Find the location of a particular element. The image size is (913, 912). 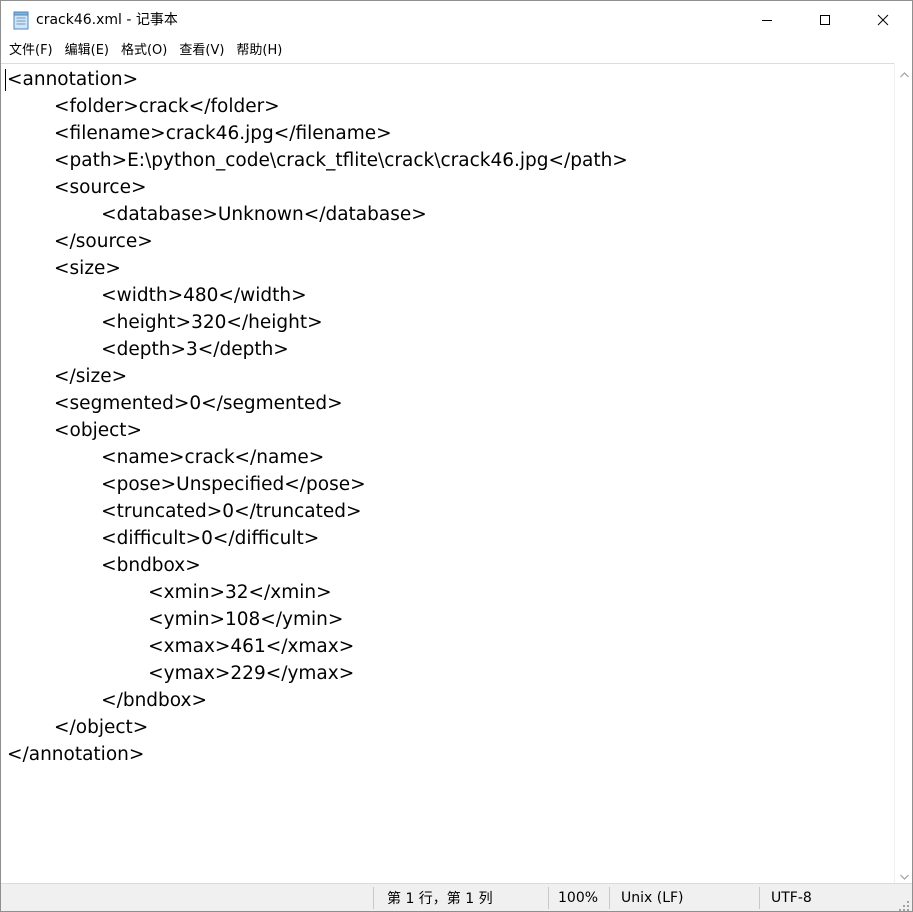

chevron-up-icon is located at coordinates (904, 72).